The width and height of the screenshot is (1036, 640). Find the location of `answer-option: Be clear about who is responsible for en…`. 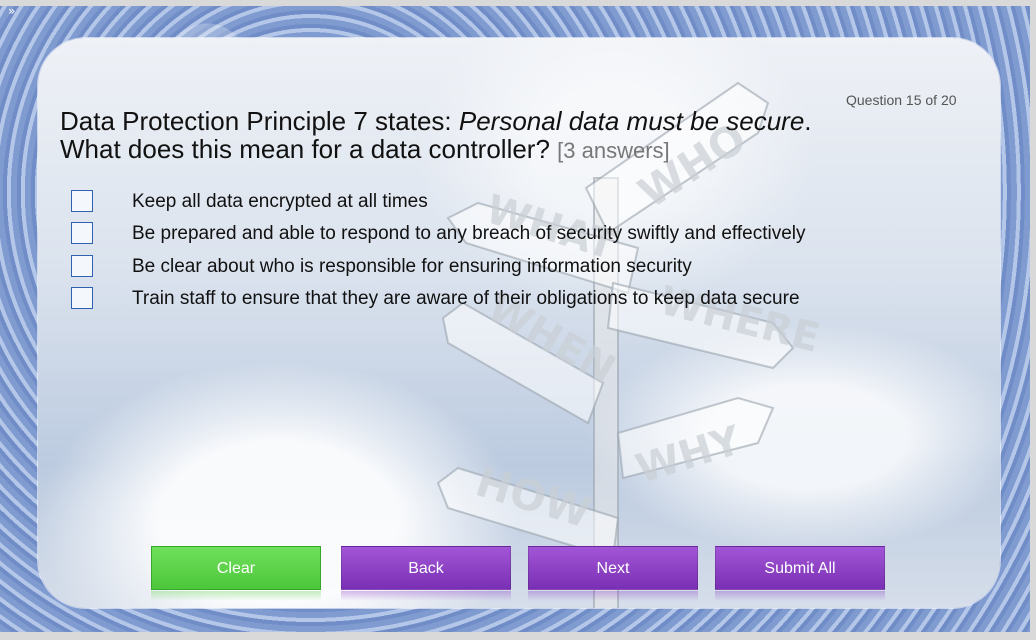

answer-option: Be clear about who is responsible for en… is located at coordinates (481, 268).